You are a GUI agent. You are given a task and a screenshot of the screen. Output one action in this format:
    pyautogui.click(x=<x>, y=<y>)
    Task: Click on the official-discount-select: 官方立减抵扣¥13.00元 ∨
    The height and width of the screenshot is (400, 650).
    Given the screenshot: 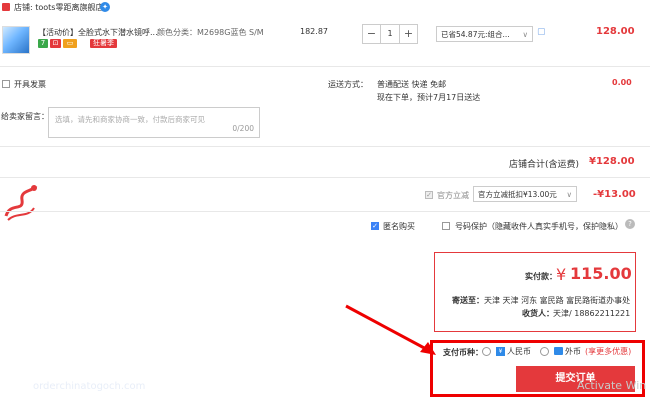 What is the action you would take?
    pyautogui.click(x=525, y=194)
    